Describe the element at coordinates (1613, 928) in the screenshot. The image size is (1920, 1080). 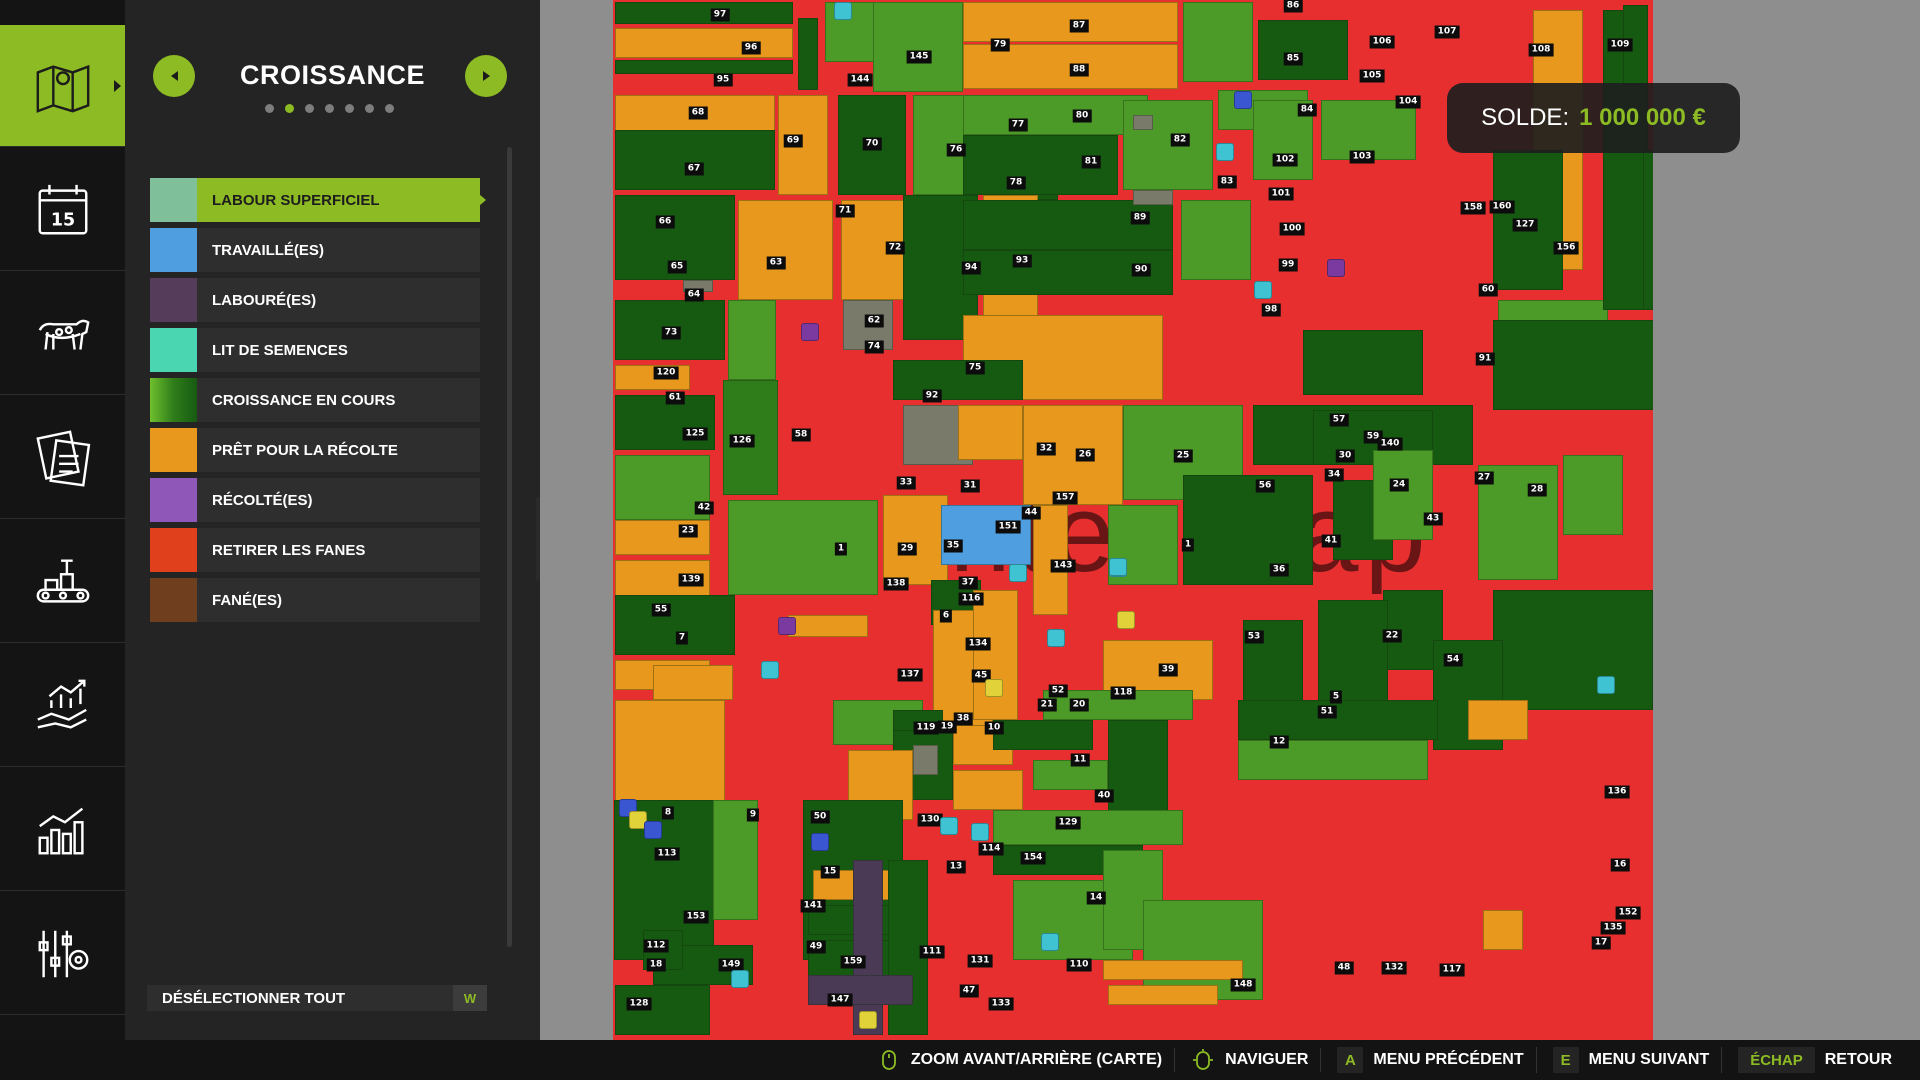
I see `field-number-label: 135` at that location.